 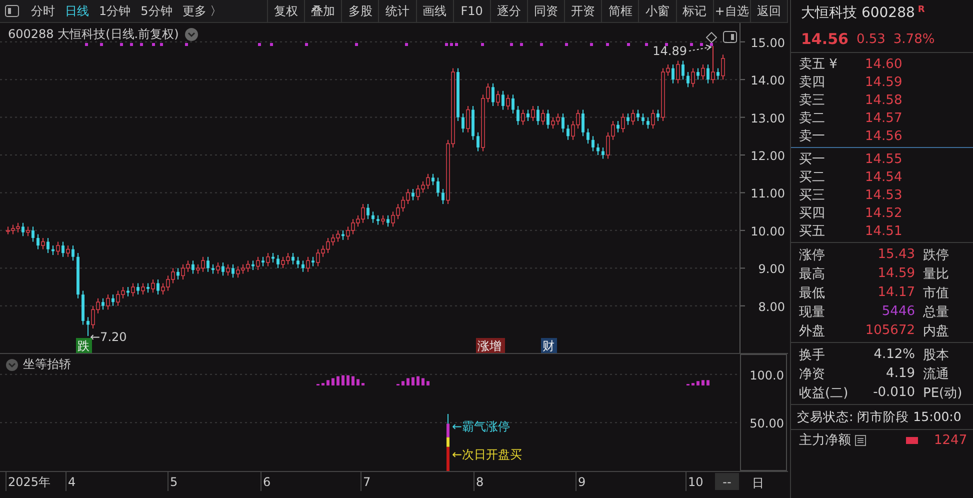 I want to click on period-tab: 5分钟, so click(x=156, y=11).